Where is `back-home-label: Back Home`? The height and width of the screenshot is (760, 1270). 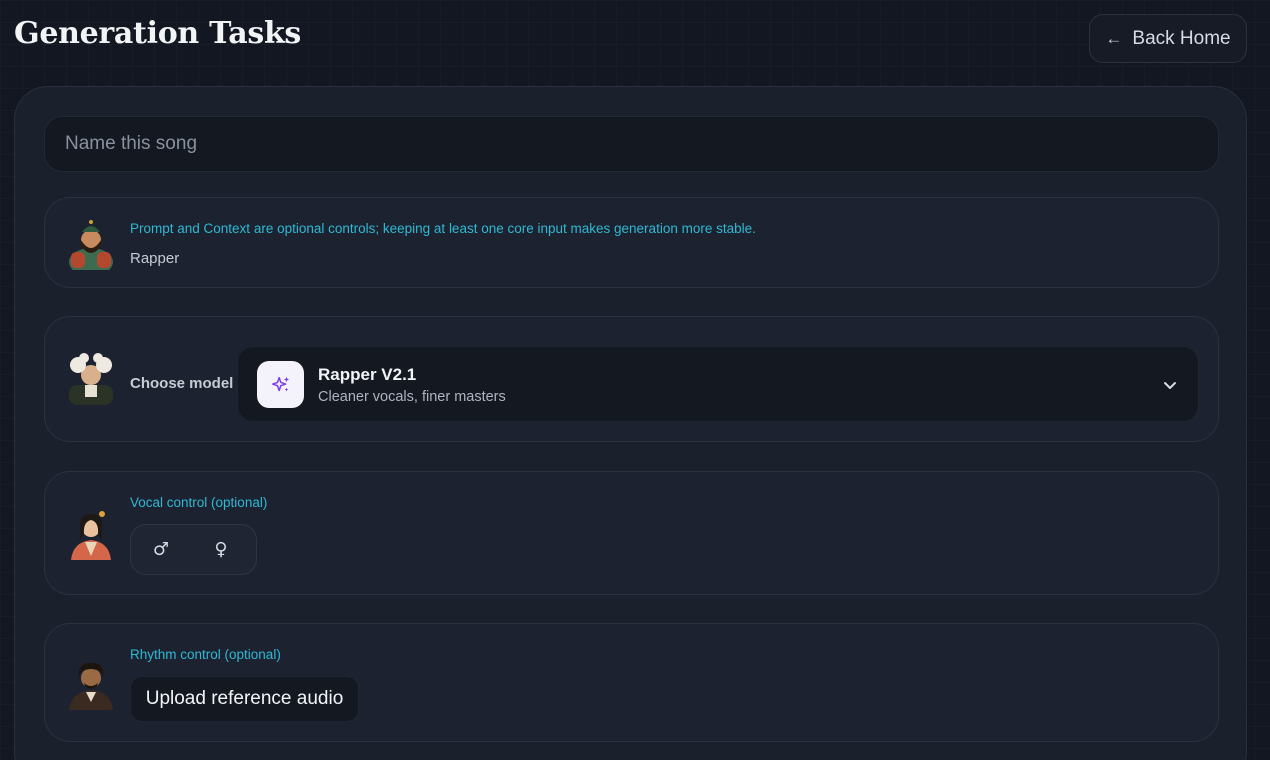
back-home-label: Back Home is located at coordinates (1181, 38).